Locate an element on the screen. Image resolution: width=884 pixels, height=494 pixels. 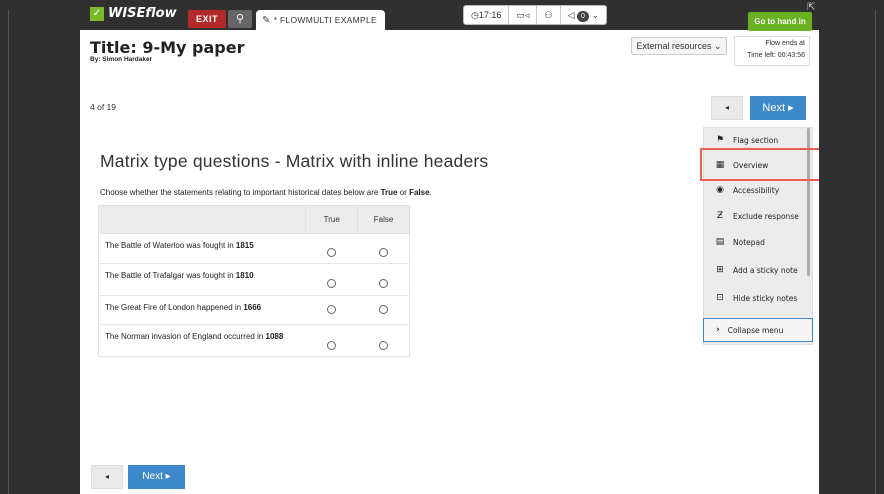
menu-item-label: Accessibility is located at coordinates (756, 190).